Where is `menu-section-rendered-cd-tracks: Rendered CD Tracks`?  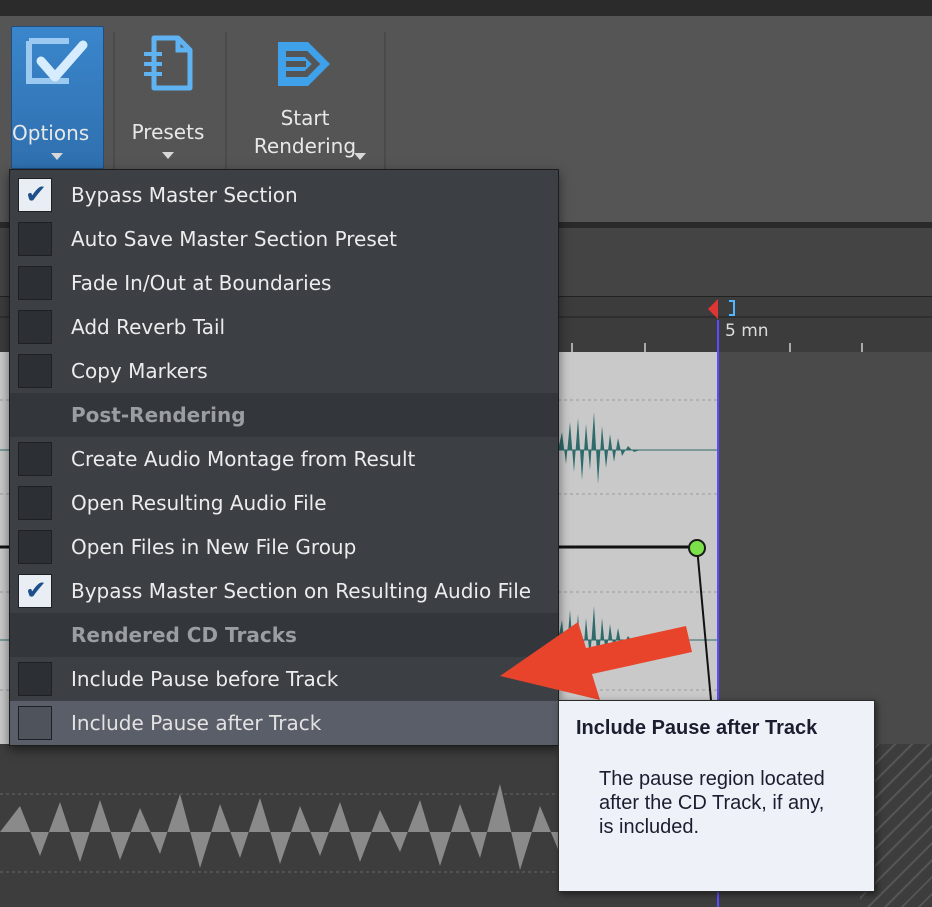 menu-section-rendered-cd-tracks: Rendered CD Tracks is located at coordinates (284, 635).